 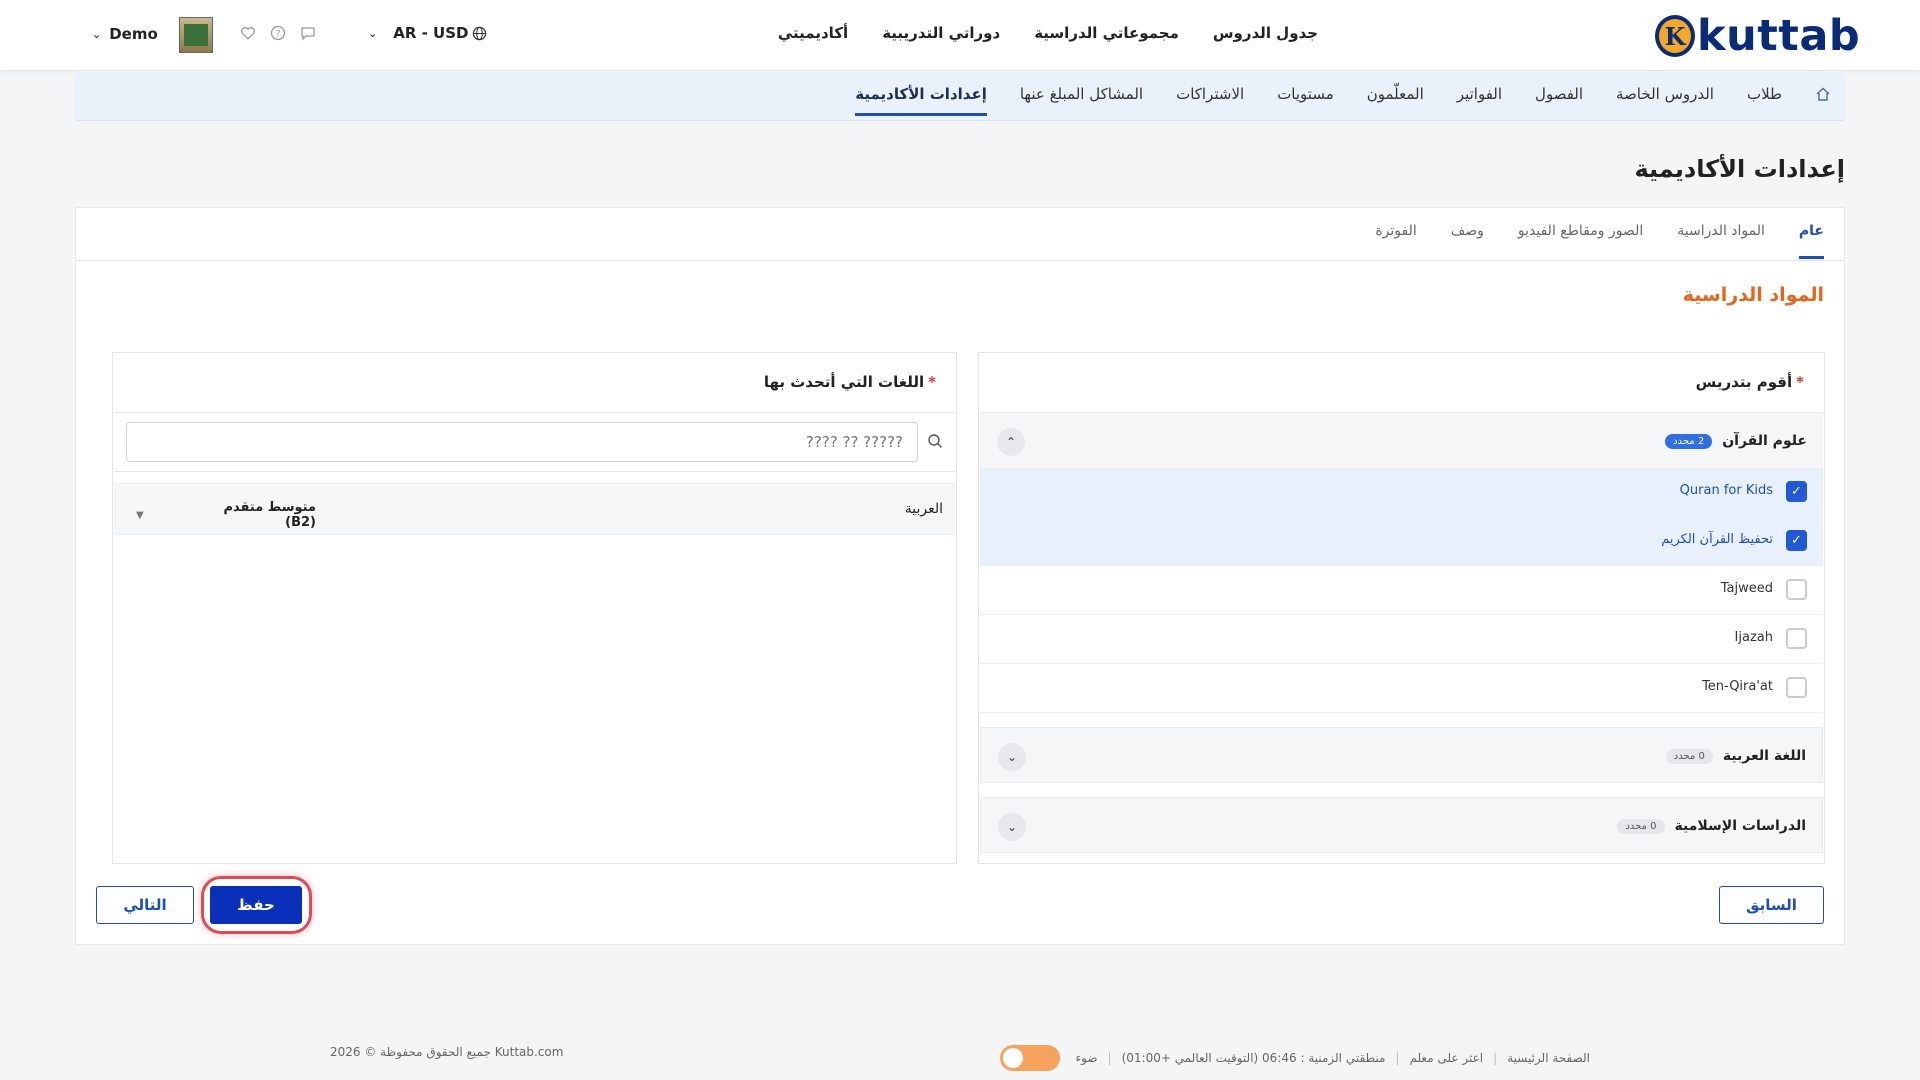 I want to click on subject-group-islamic-studies: الدراسات الإسلامية 0 محدد ⌄, so click(x=1401, y=825).